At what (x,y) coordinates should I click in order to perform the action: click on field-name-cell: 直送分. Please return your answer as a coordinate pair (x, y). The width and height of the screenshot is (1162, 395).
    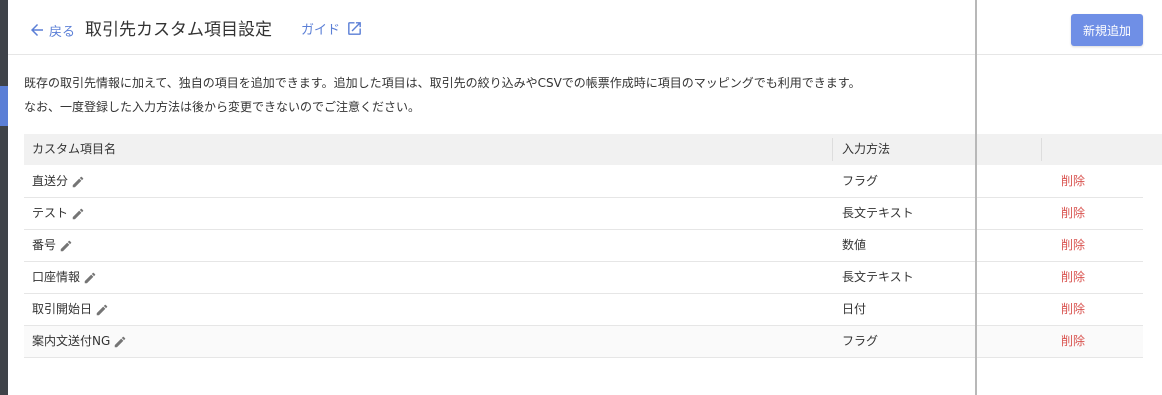
    Looking at the image, I should click on (58, 181).